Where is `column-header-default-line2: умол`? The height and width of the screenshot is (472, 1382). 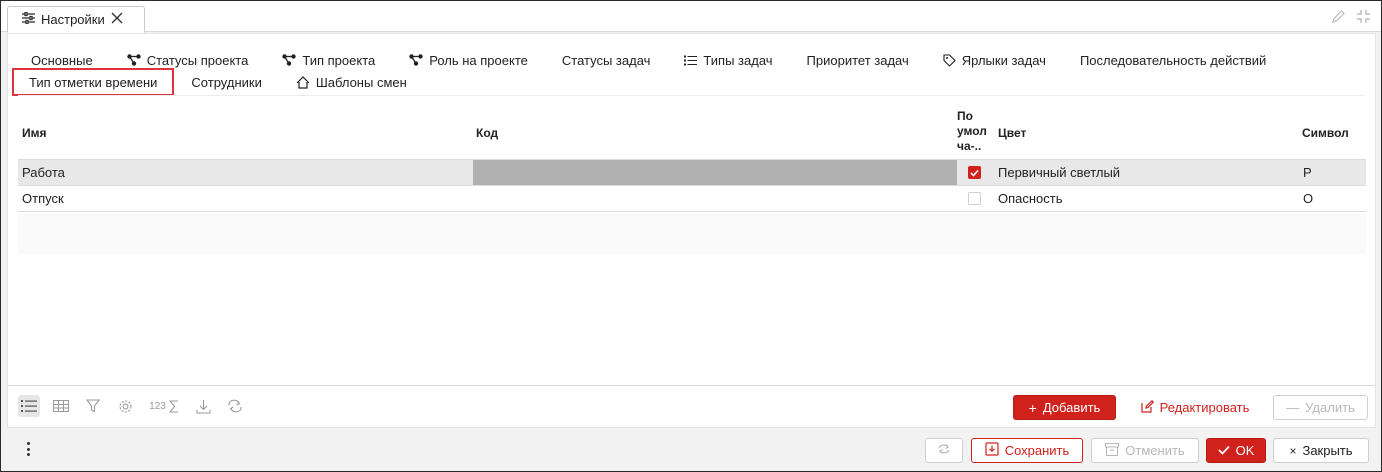
column-header-default-line2: умол is located at coordinates (972, 131).